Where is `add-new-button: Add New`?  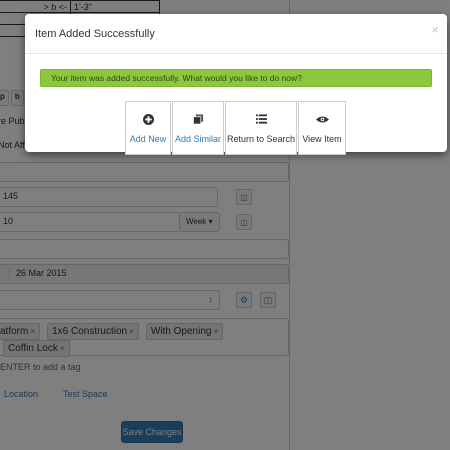
add-new-button: Add New is located at coordinates (148, 128).